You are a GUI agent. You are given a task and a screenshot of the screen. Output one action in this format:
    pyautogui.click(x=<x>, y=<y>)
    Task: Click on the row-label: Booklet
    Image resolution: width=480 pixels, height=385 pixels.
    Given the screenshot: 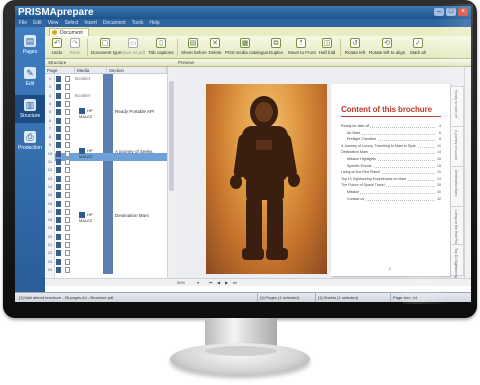 What is the action you would take?
    pyautogui.click(x=83, y=78)
    